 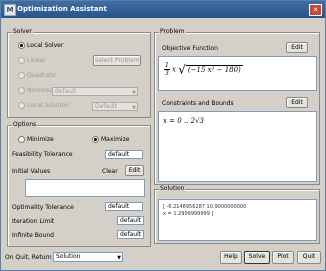 What do you see at coordinates (25, 124) in the screenshot?
I see `options-group-label: Options` at bounding box center [25, 124].